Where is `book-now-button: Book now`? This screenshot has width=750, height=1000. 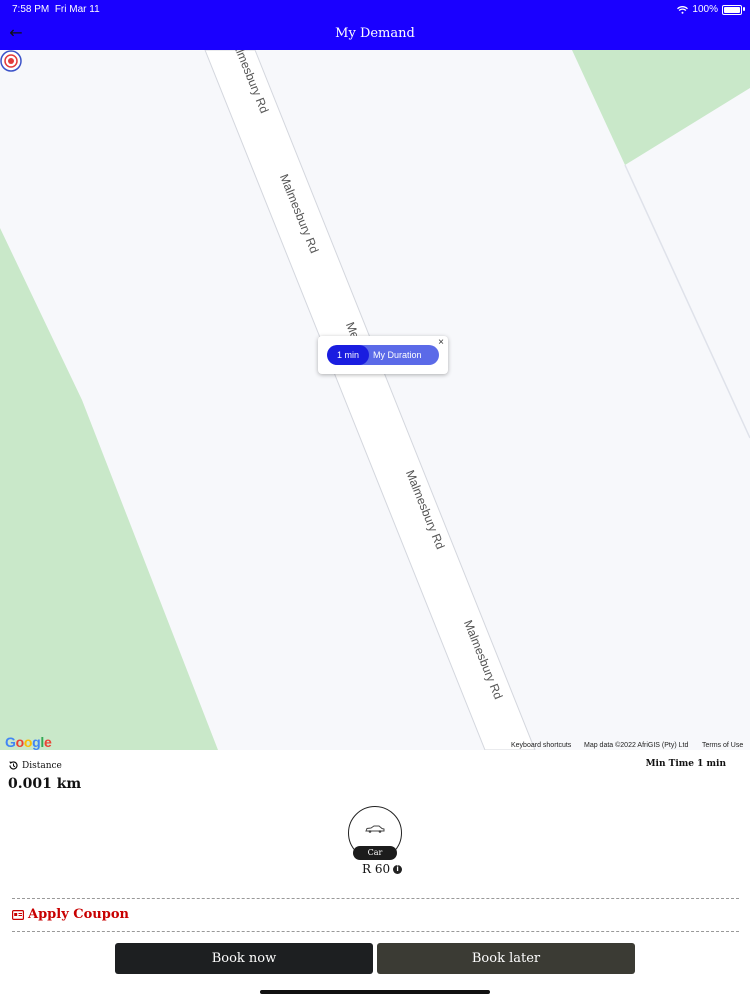 book-now-button: Book now is located at coordinates (244, 958).